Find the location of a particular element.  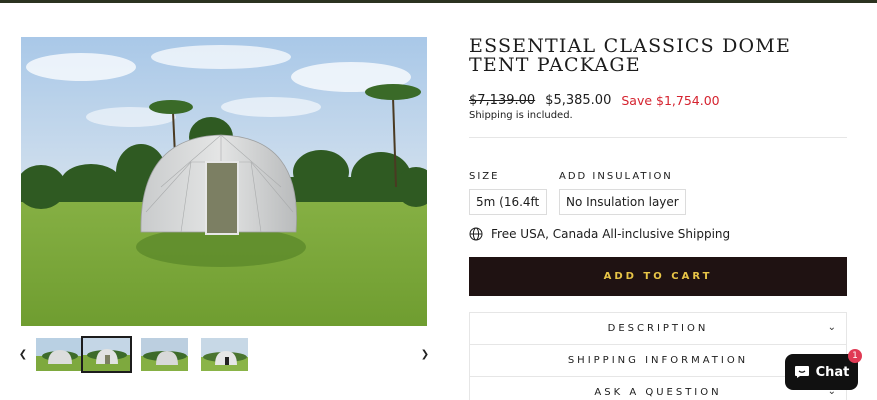

size-select: 5m (16.4ft ❯ is located at coordinates (508, 202).